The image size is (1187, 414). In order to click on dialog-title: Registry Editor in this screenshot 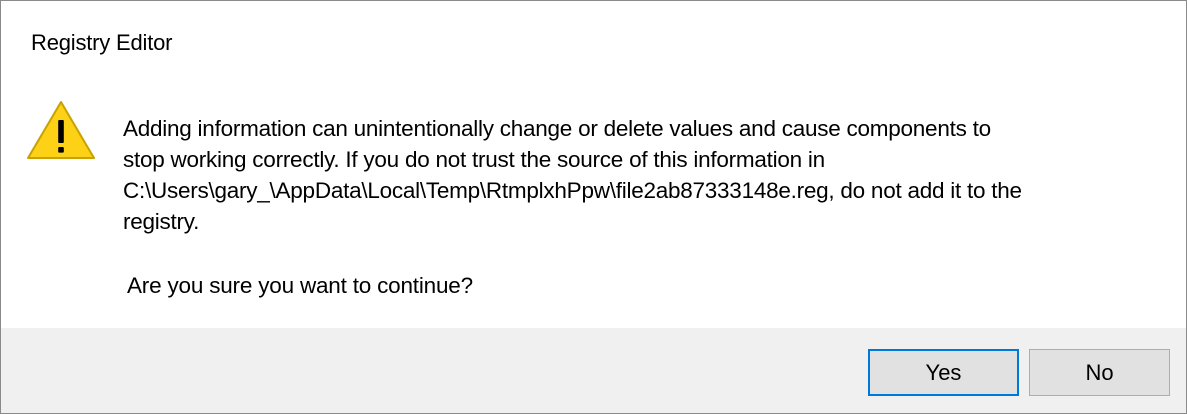, I will do `click(102, 42)`.